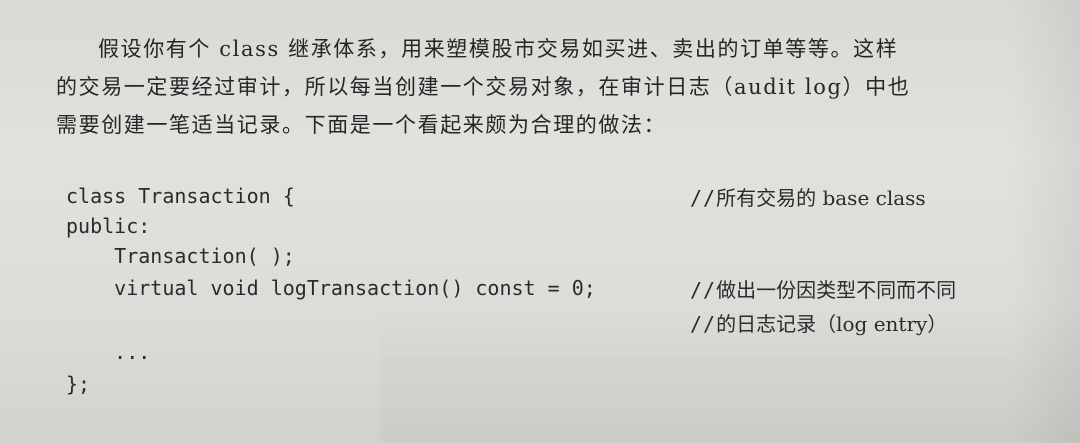 The image size is (1080, 443). I want to click on code-line-class: class Transaction {, so click(180, 196).